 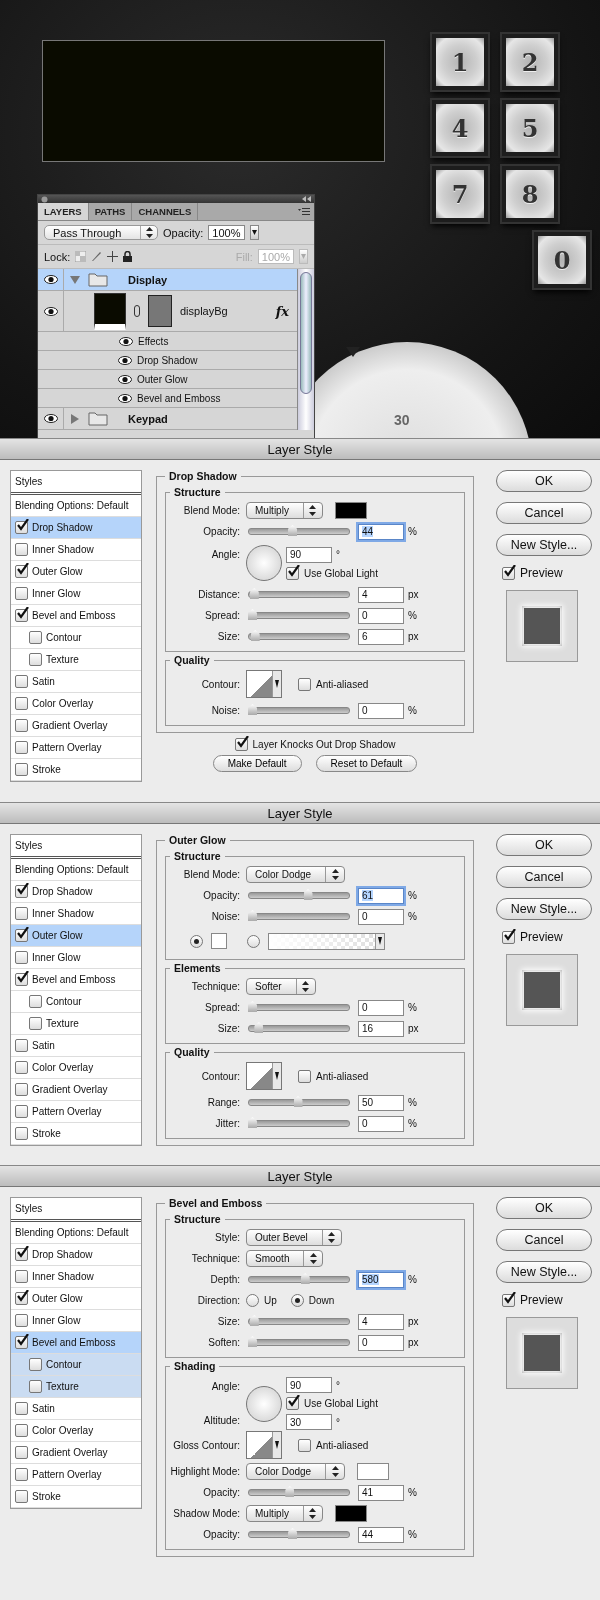 I want to click on panel-tab: PATHS, so click(x=110, y=211).